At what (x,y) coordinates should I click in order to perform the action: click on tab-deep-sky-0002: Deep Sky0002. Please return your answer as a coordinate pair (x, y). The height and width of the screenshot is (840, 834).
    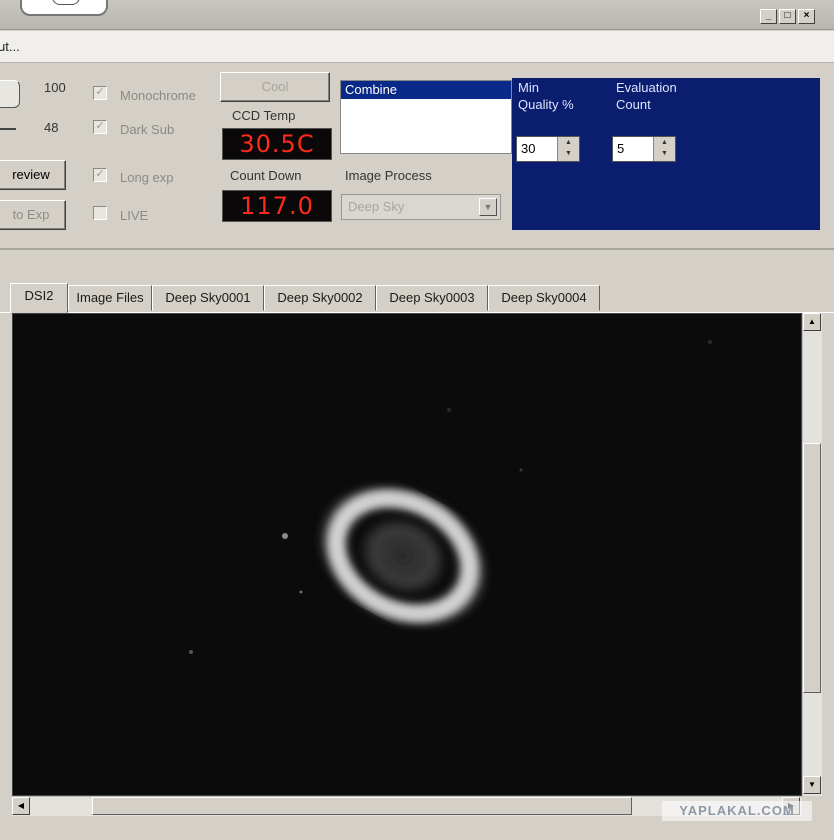
    Looking at the image, I should click on (320, 298).